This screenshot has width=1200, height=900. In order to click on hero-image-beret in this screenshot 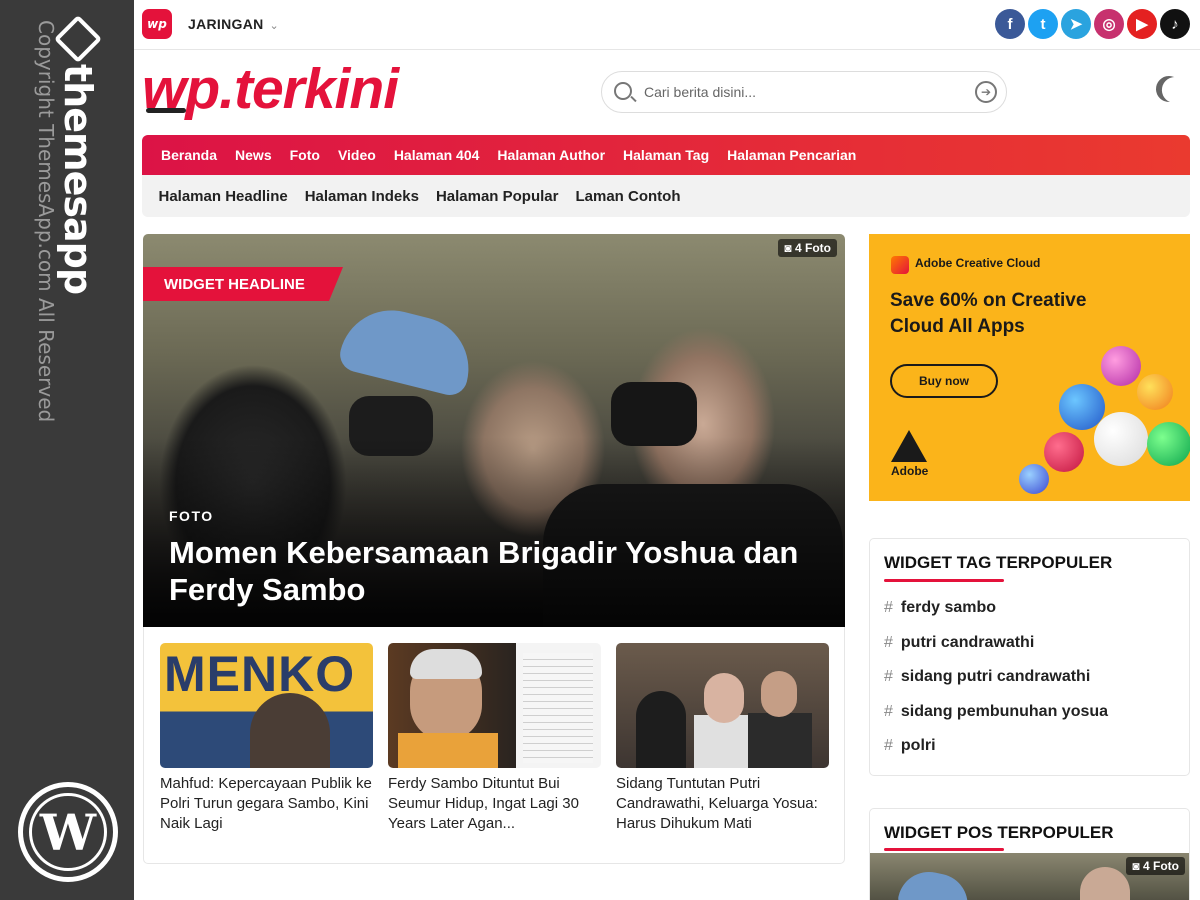, I will do `click(408, 349)`.